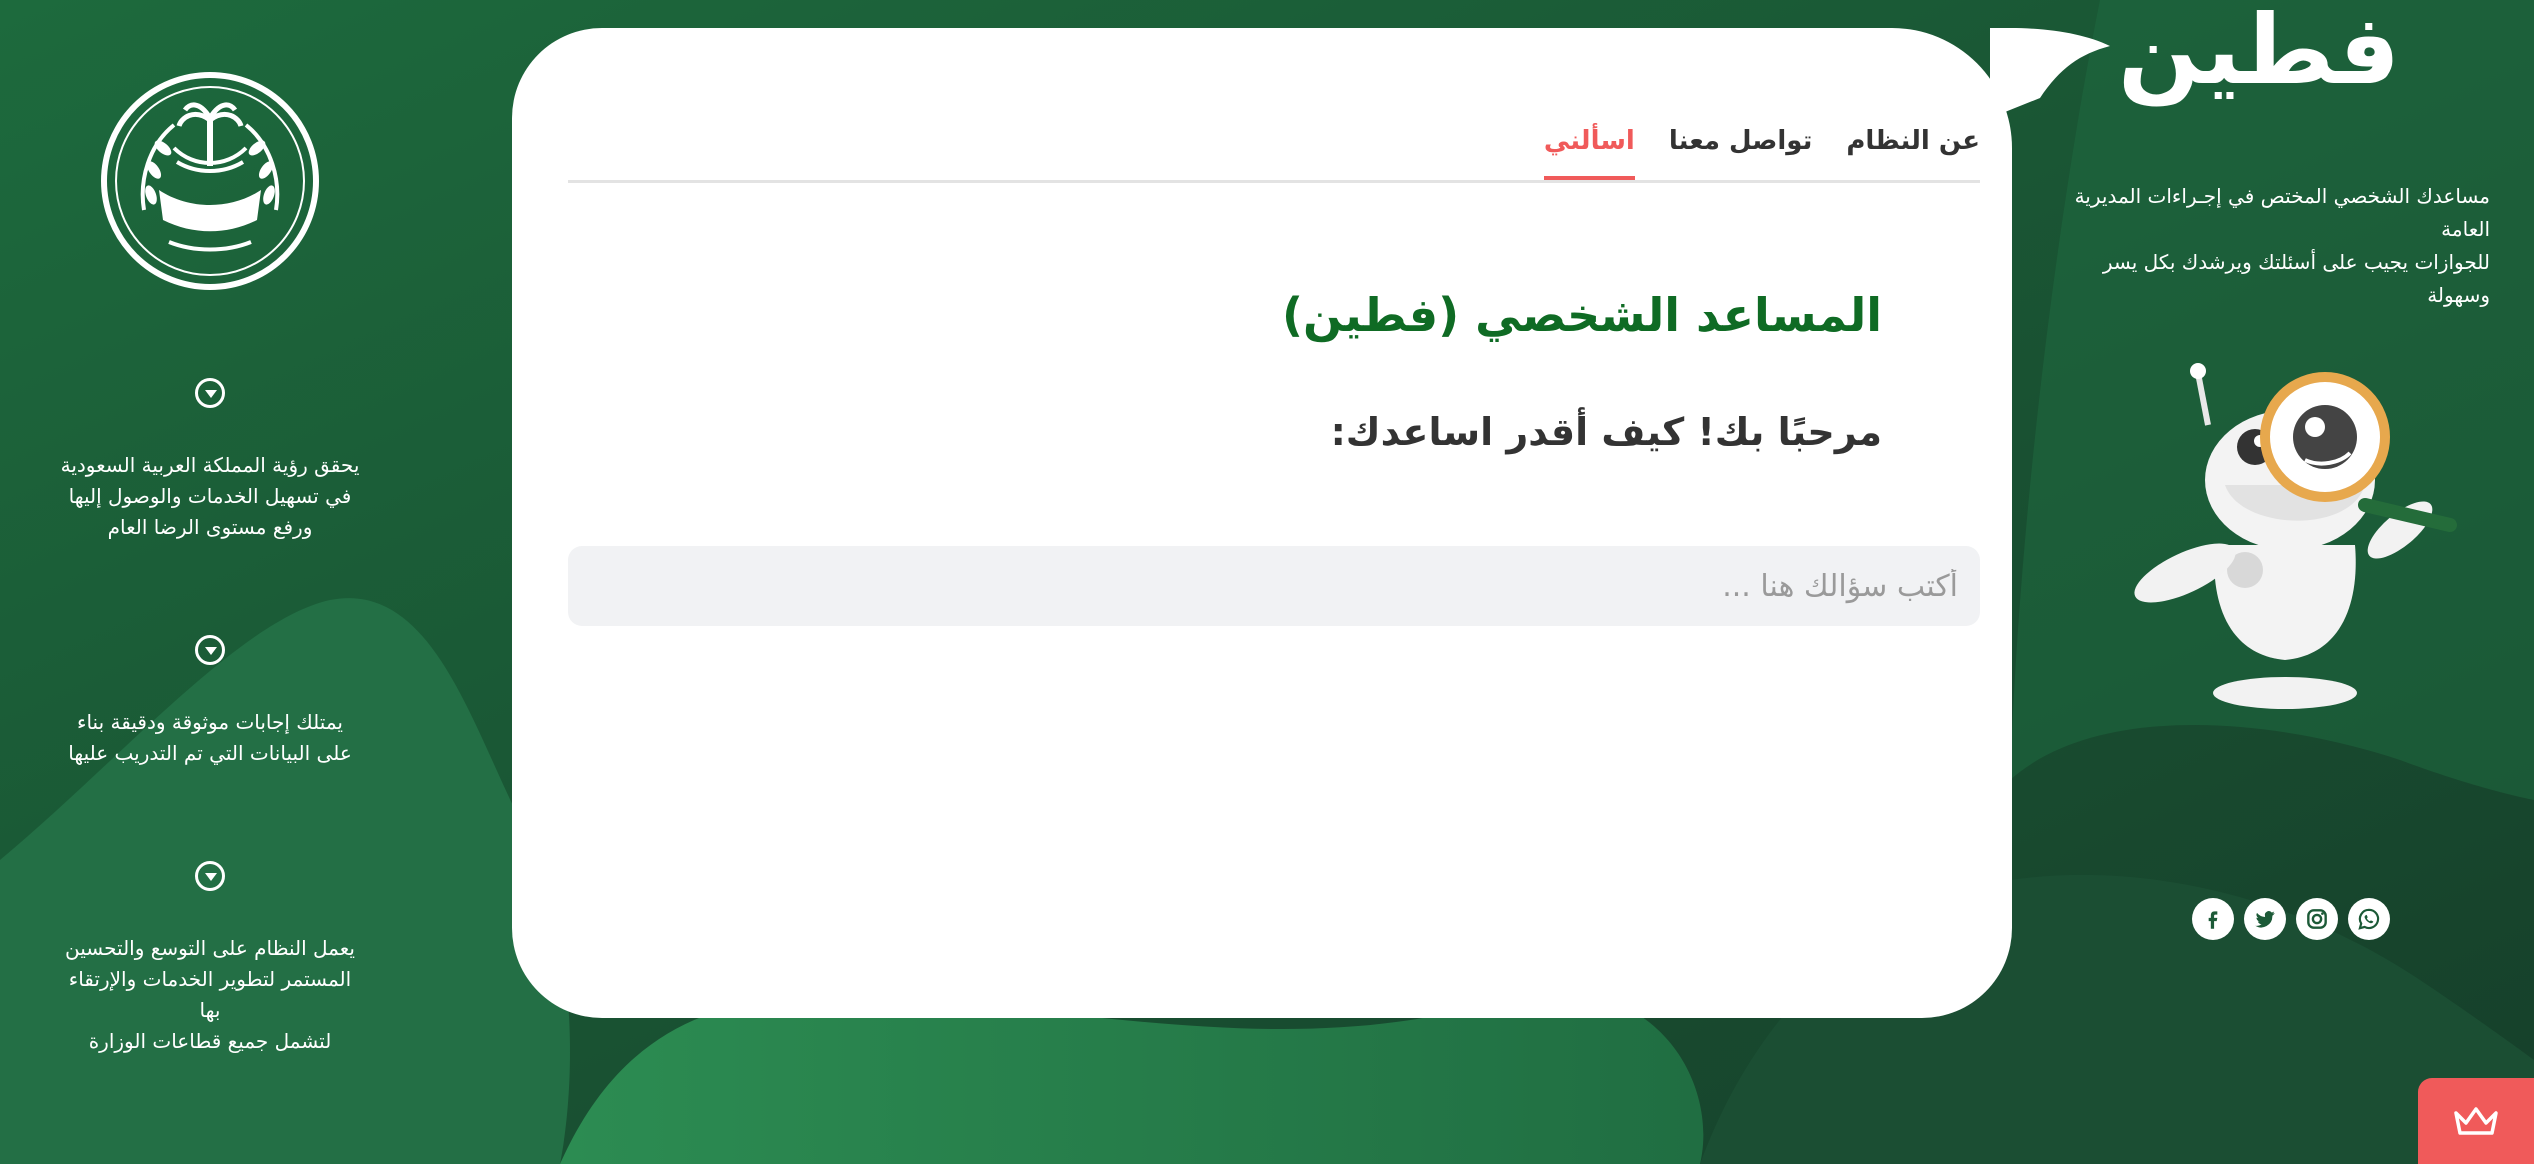 The image size is (2534, 1164). I want to click on top-nav: اسألني تواصل معنا عن النظام, so click(1761, 153).